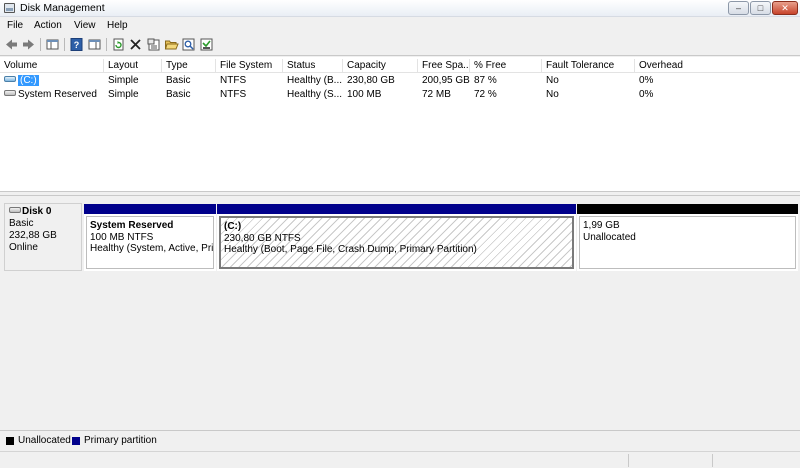 Image resolution: width=800 pixels, height=468 pixels. What do you see at coordinates (135, 44) in the screenshot?
I see `delete-icon` at bounding box center [135, 44].